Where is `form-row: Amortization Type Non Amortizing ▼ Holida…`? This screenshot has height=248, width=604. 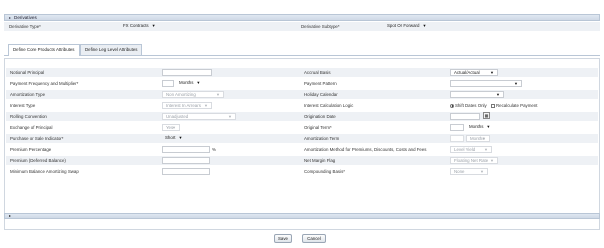
form-row: Amortization Type Non Amortizing ▼ Holida… is located at coordinates (302, 94).